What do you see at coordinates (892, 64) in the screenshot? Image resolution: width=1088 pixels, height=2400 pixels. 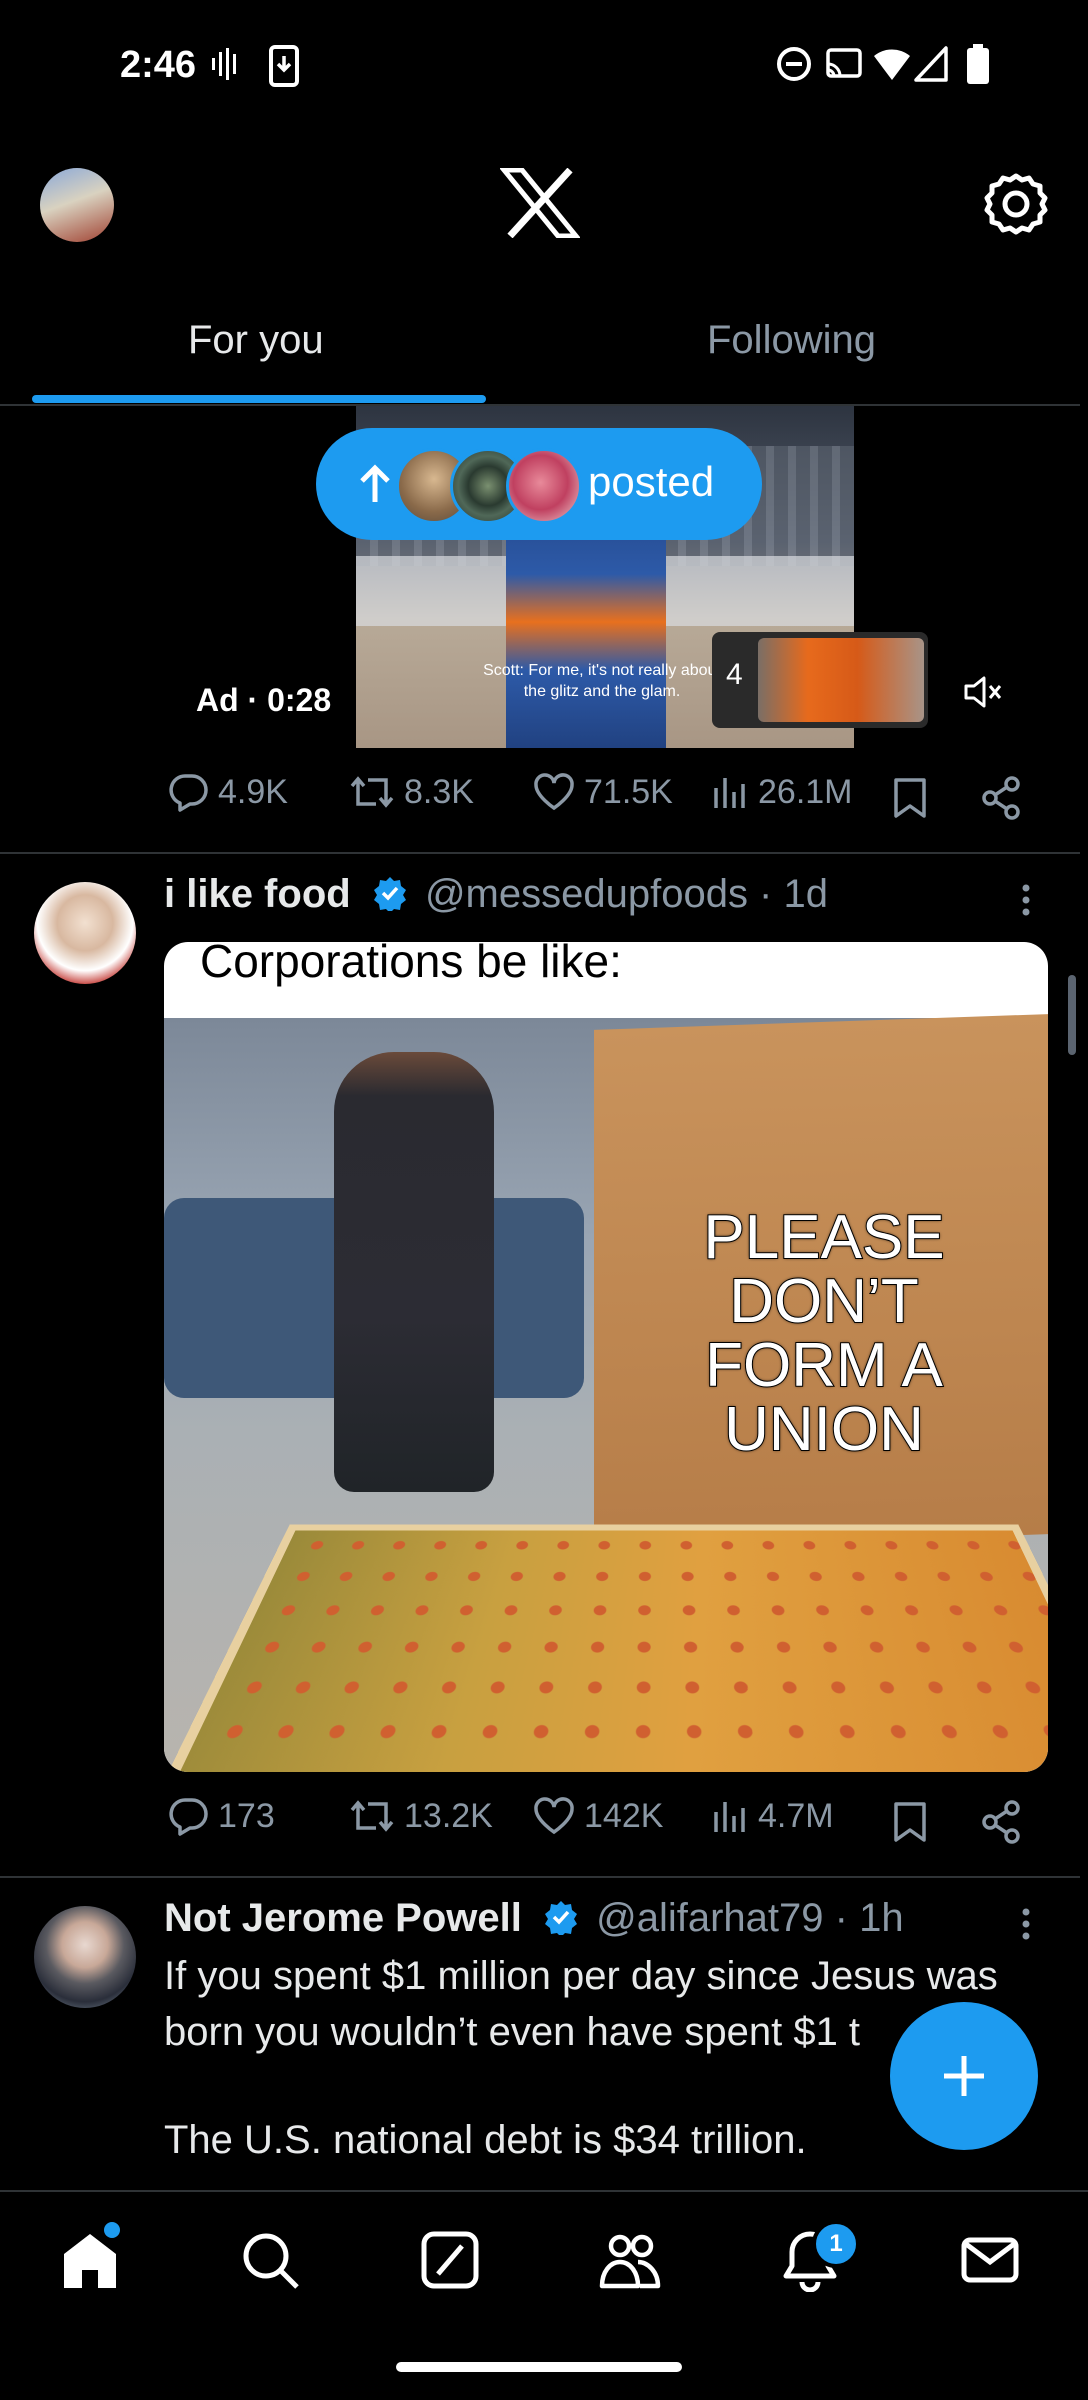 I see `wifi-icon` at bounding box center [892, 64].